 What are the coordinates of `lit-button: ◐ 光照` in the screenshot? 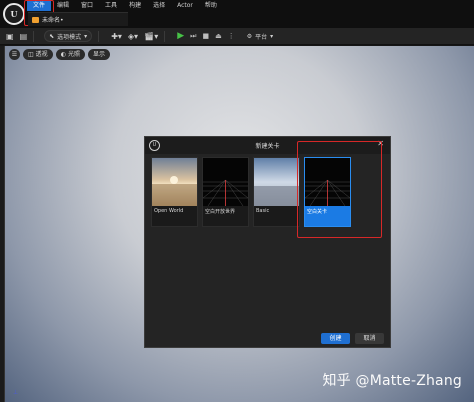 It's located at (70, 54).